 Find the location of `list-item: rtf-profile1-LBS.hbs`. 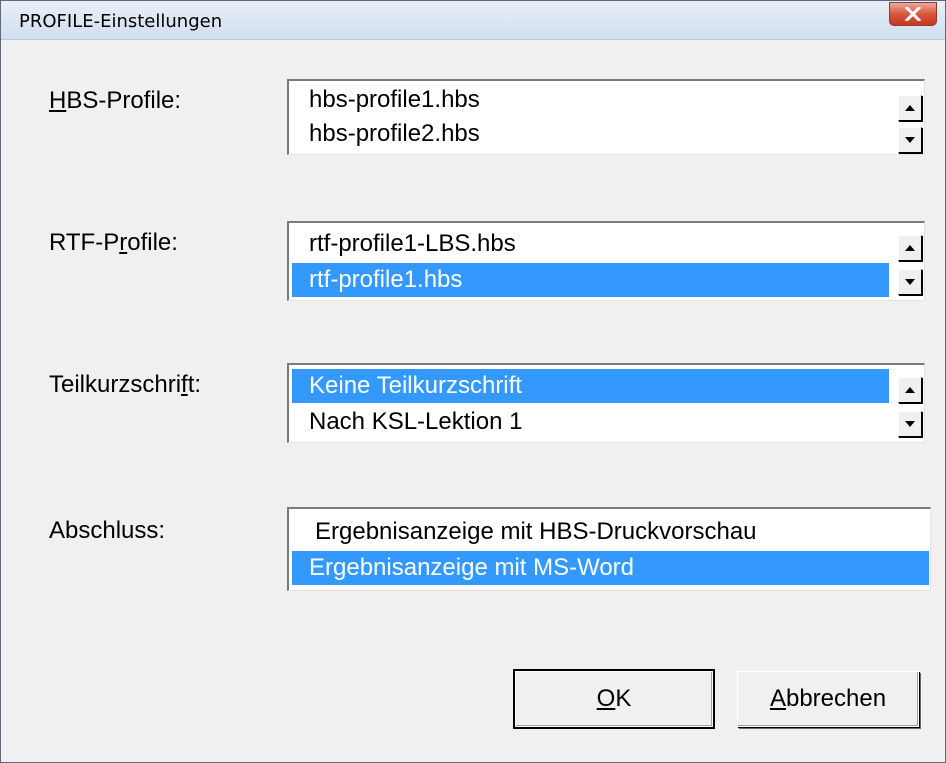

list-item: rtf-profile1-LBS.hbs is located at coordinates (406, 244).